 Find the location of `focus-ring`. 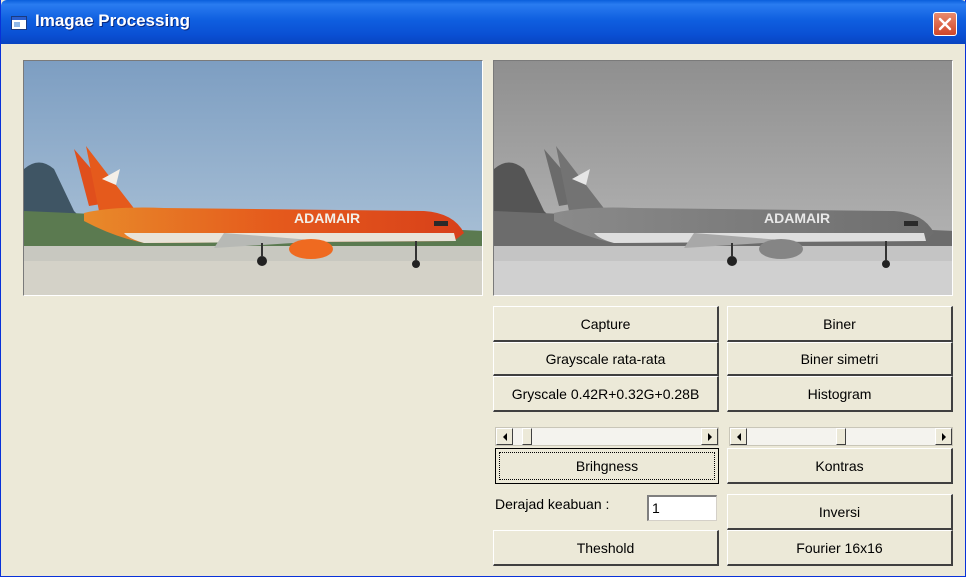

focus-ring is located at coordinates (607, 466).